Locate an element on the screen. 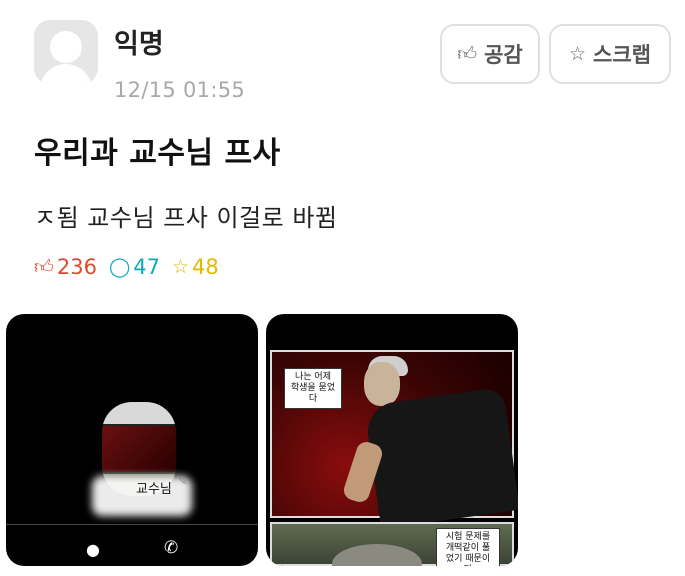 The width and height of the screenshot is (685, 576). shovel-graphic is located at coordinates (377, 555).